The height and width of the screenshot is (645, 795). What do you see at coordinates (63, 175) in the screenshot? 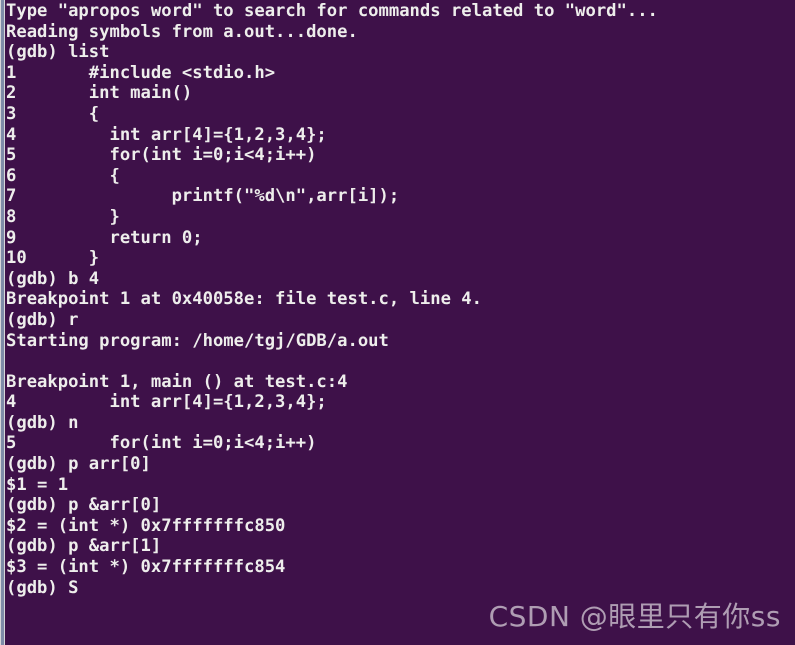
I see `terminal-line: 6 {` at bounding box center [63, 175].